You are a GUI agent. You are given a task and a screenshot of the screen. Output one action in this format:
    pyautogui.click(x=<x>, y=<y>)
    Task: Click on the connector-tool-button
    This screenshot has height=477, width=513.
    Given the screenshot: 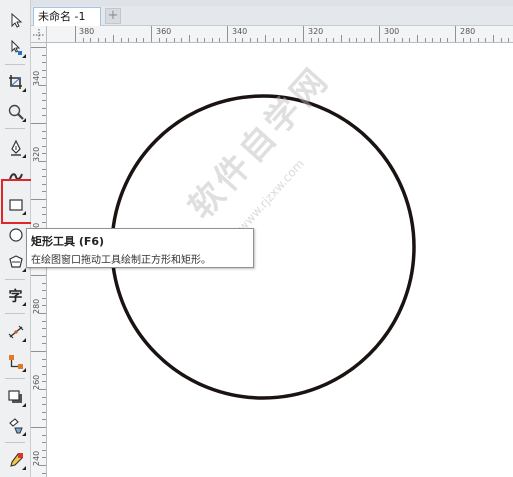 What is the action you would take?
    pyautogui.click(x=15, y=362)
    